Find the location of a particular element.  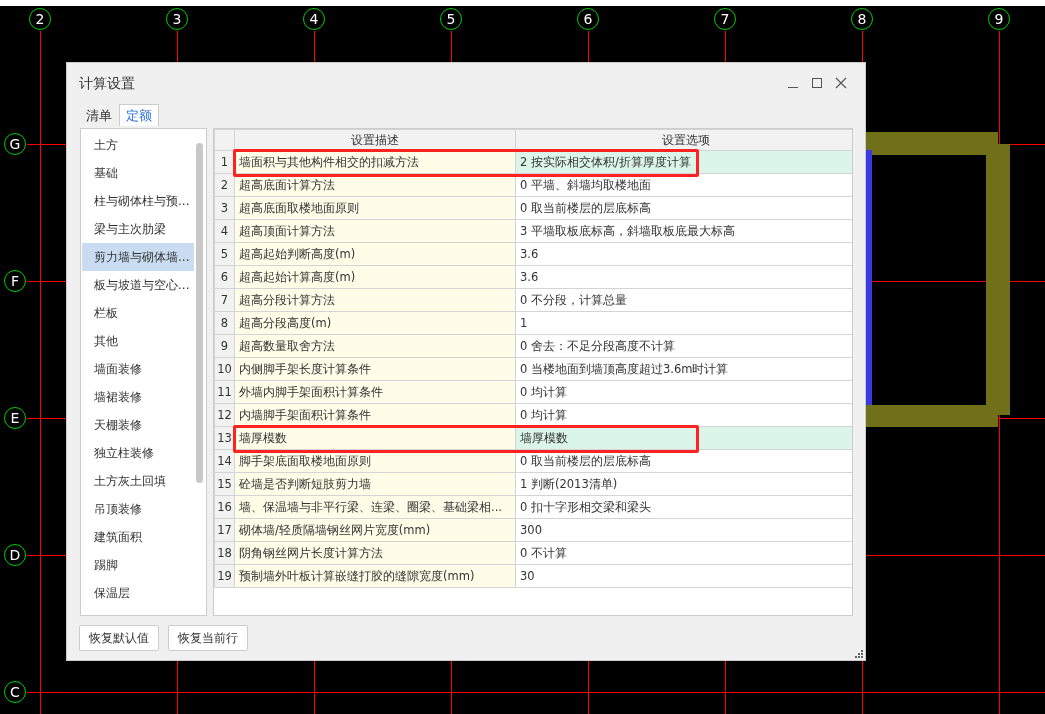

axis-label: E is located at coordinates (15, 418).